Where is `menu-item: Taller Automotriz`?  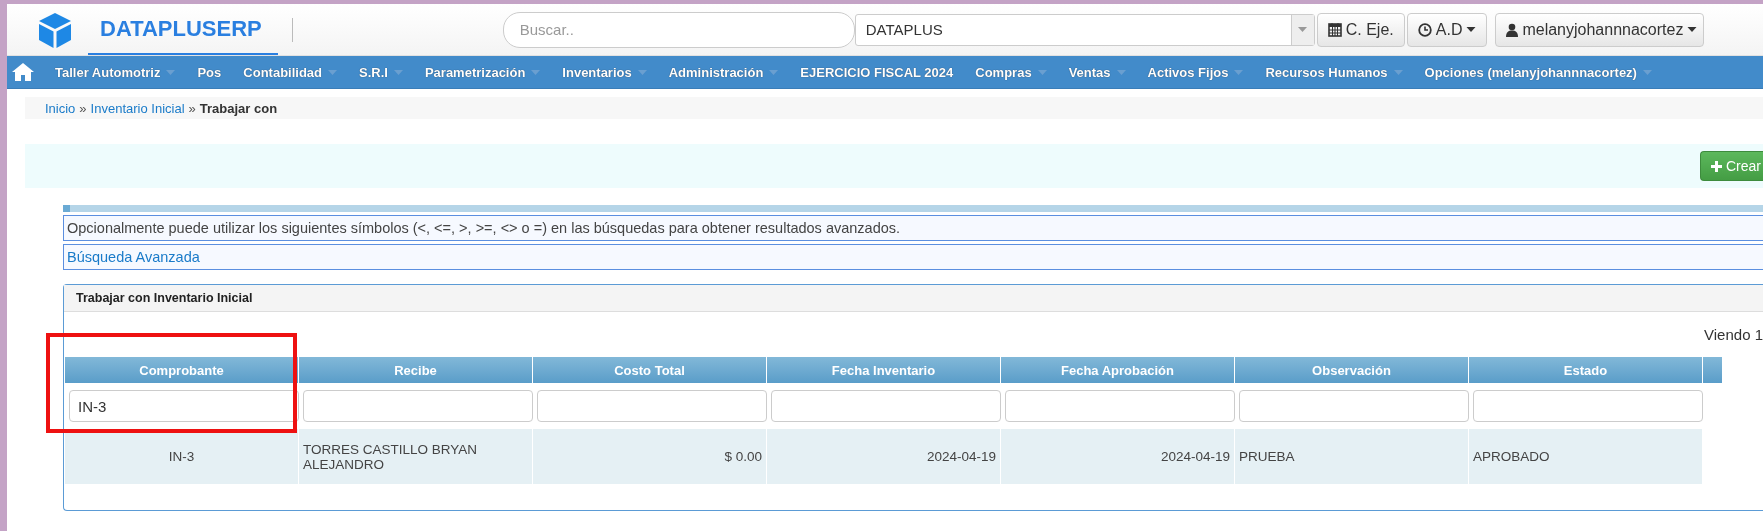 menu-item: Taller Automotriz is located at coordinates (112, 72).